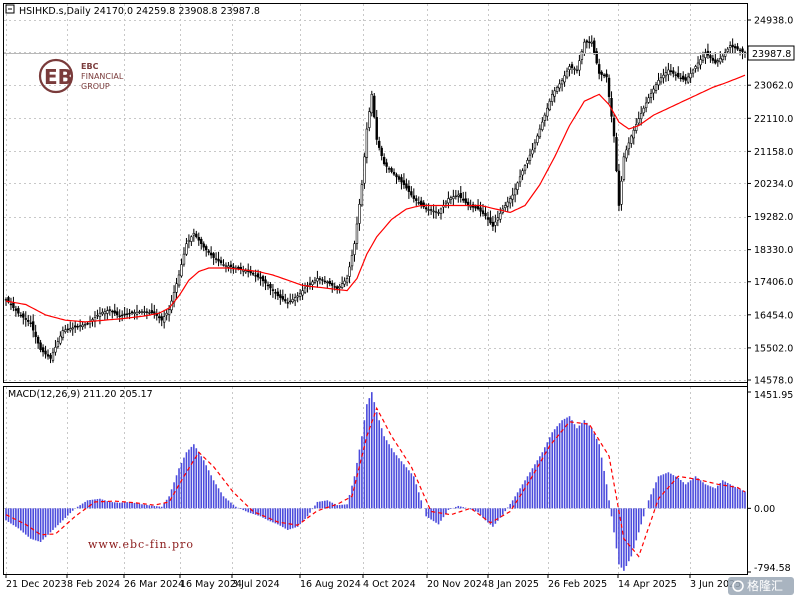 This screenshot has height=597, width=800. What do you see at coordinates (773, 282) in the screenshot?
I see `price-tick-label: 17406.0` at bounding box center [773, 282].